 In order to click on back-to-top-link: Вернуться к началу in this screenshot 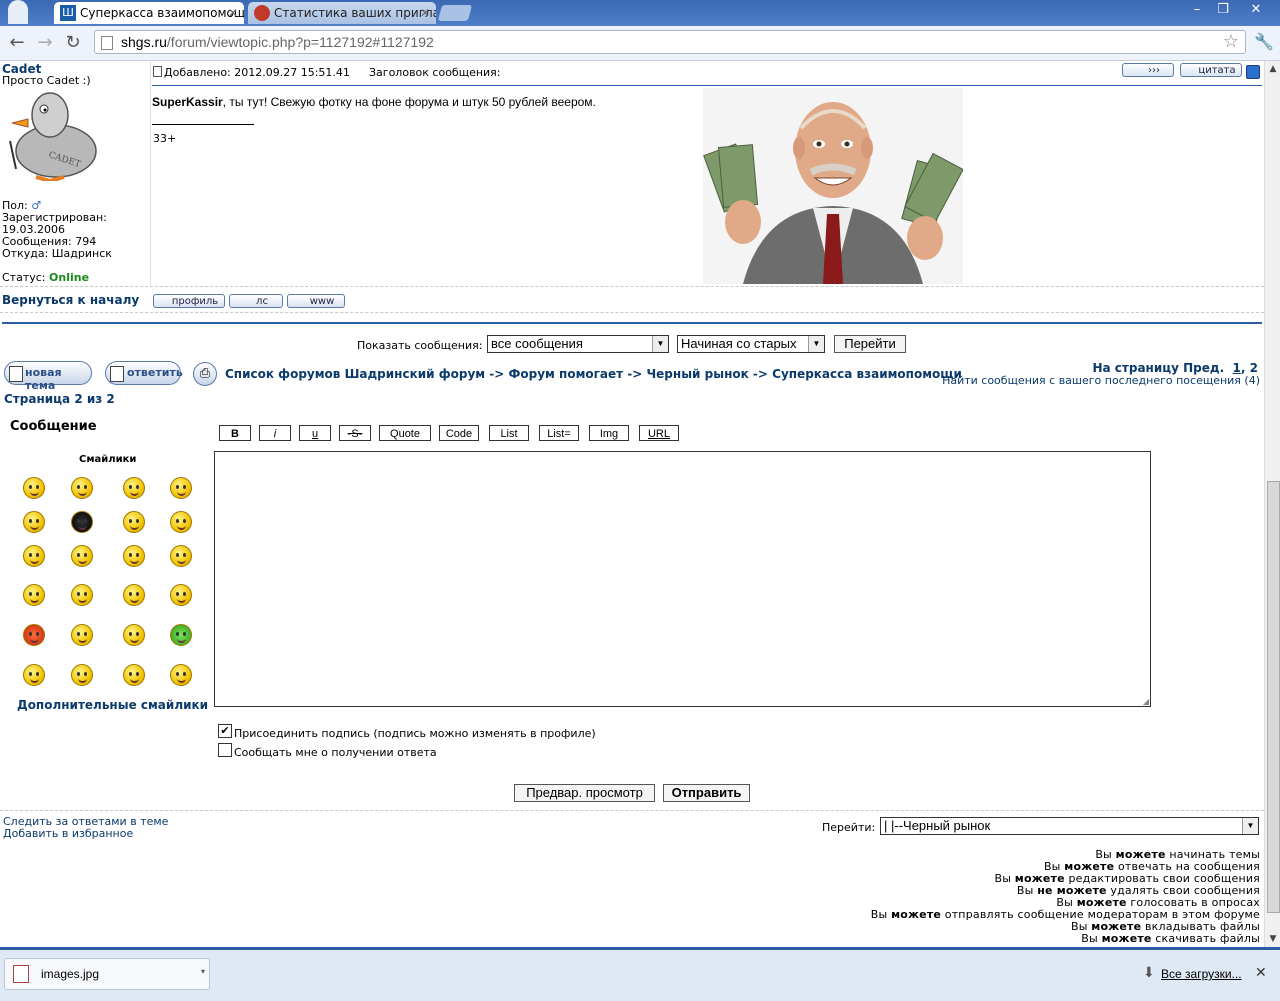, I will do `click(70, 300)`.